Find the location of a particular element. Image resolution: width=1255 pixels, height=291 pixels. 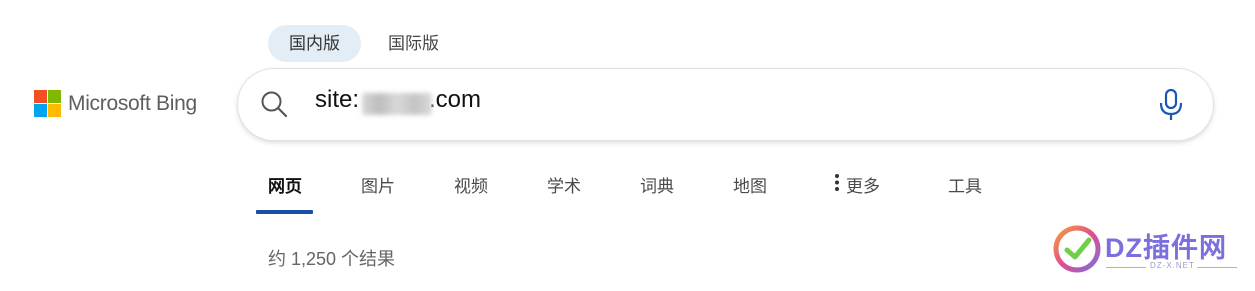

nav-videos: 视频 is located at coordinates (471, 191).